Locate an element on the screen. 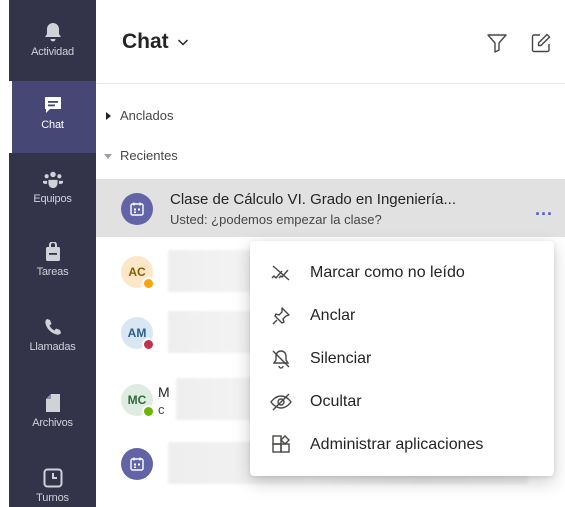 The height and width of the screenshot is (507, 565). section-label: Recientes is located at coordinates (149, 155).